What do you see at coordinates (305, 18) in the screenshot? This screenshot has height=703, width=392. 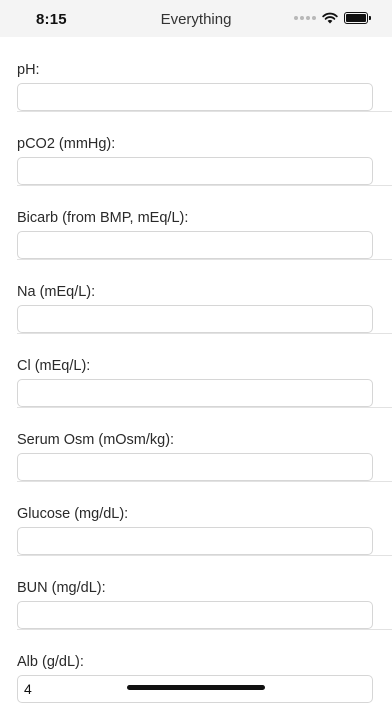 I see `signal-dots-icon` at bounding box center [305, 18].